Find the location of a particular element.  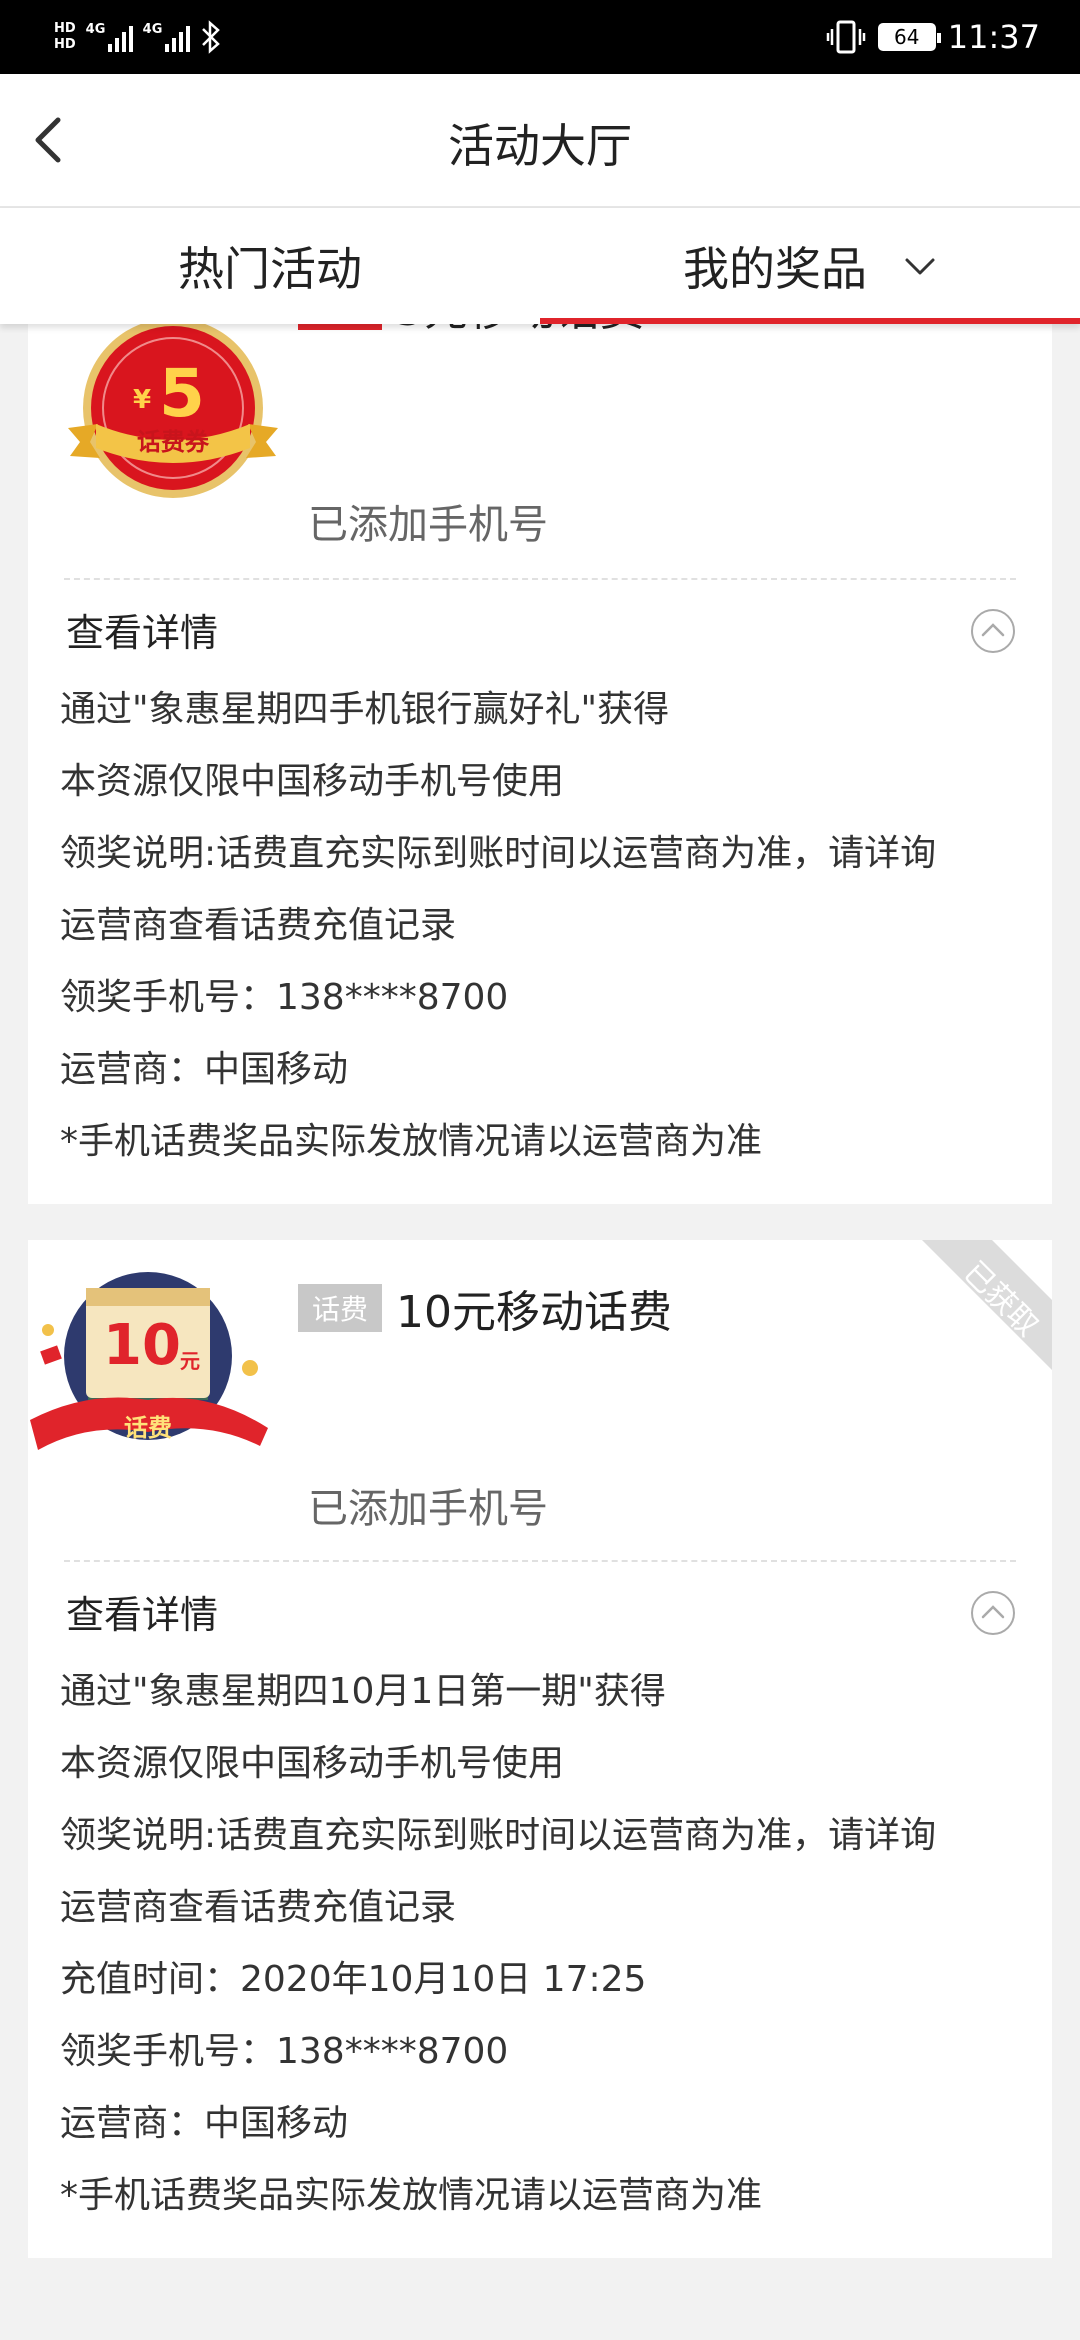

battery-icon: 64 is located at coordinates (909, 37).